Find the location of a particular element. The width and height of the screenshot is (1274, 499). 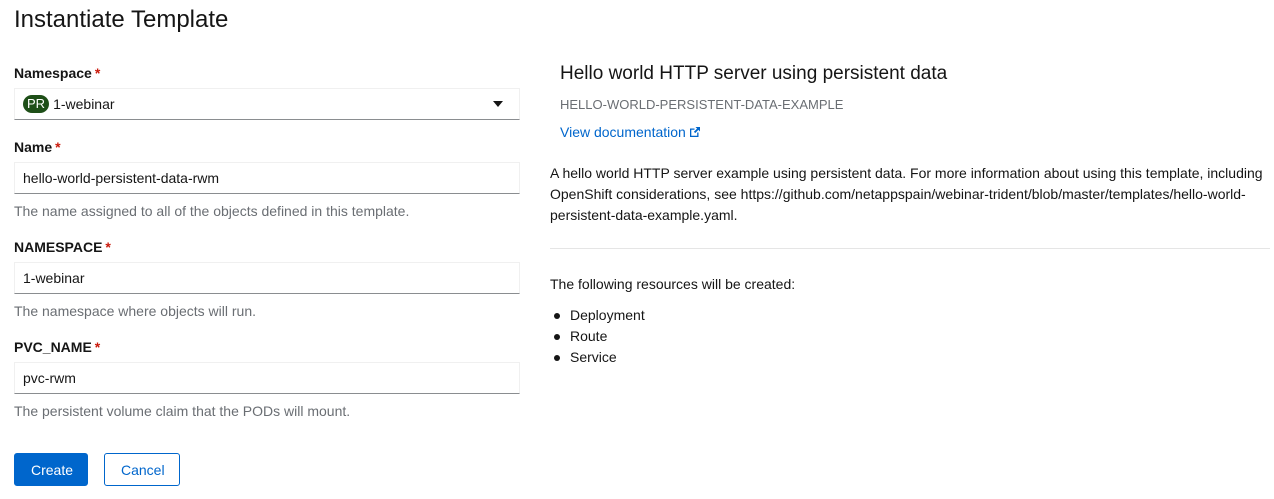

namespace-select-value: 1-webinar is located at coordinates (84, 104).